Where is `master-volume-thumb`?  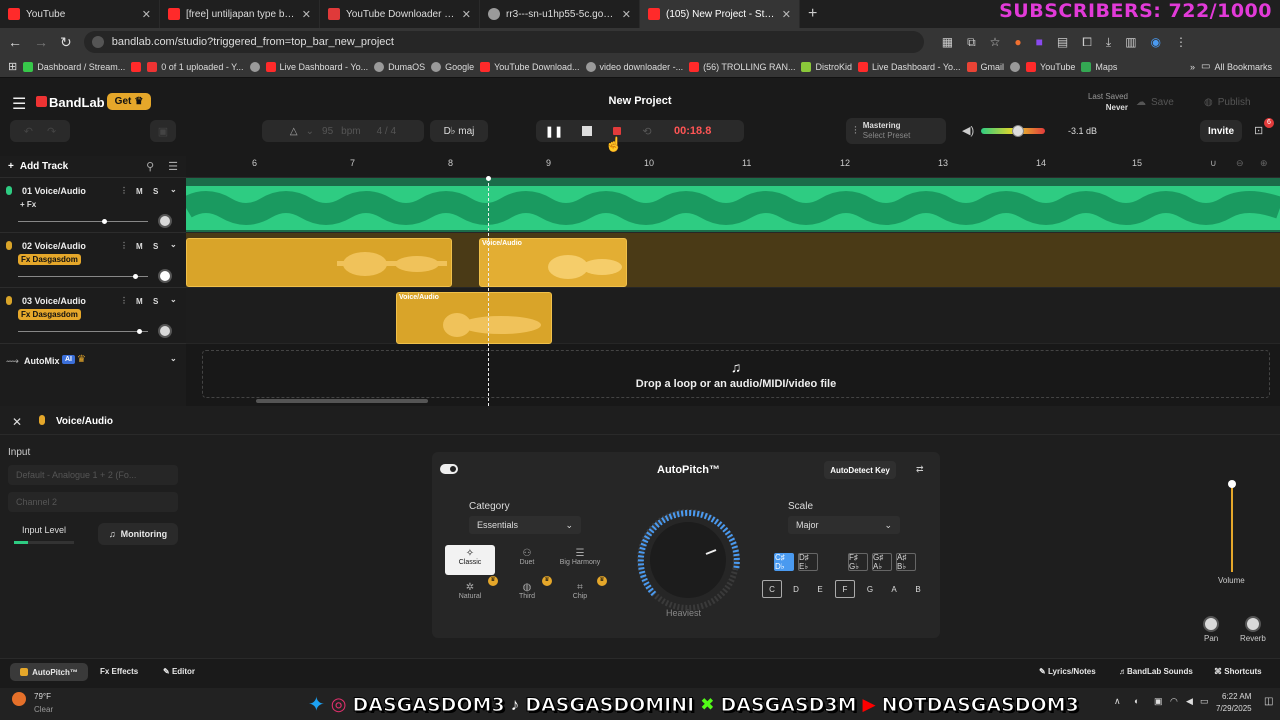
master-volume-thumb is located at coordinates (1018, 131).